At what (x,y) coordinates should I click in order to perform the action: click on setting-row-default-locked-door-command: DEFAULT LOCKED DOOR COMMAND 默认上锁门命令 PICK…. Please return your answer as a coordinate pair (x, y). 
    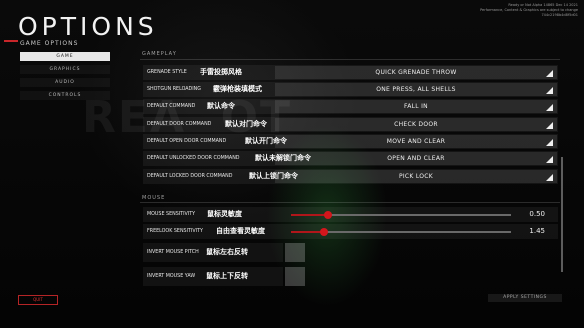
    Looking at the image, I should click on (350, 176).